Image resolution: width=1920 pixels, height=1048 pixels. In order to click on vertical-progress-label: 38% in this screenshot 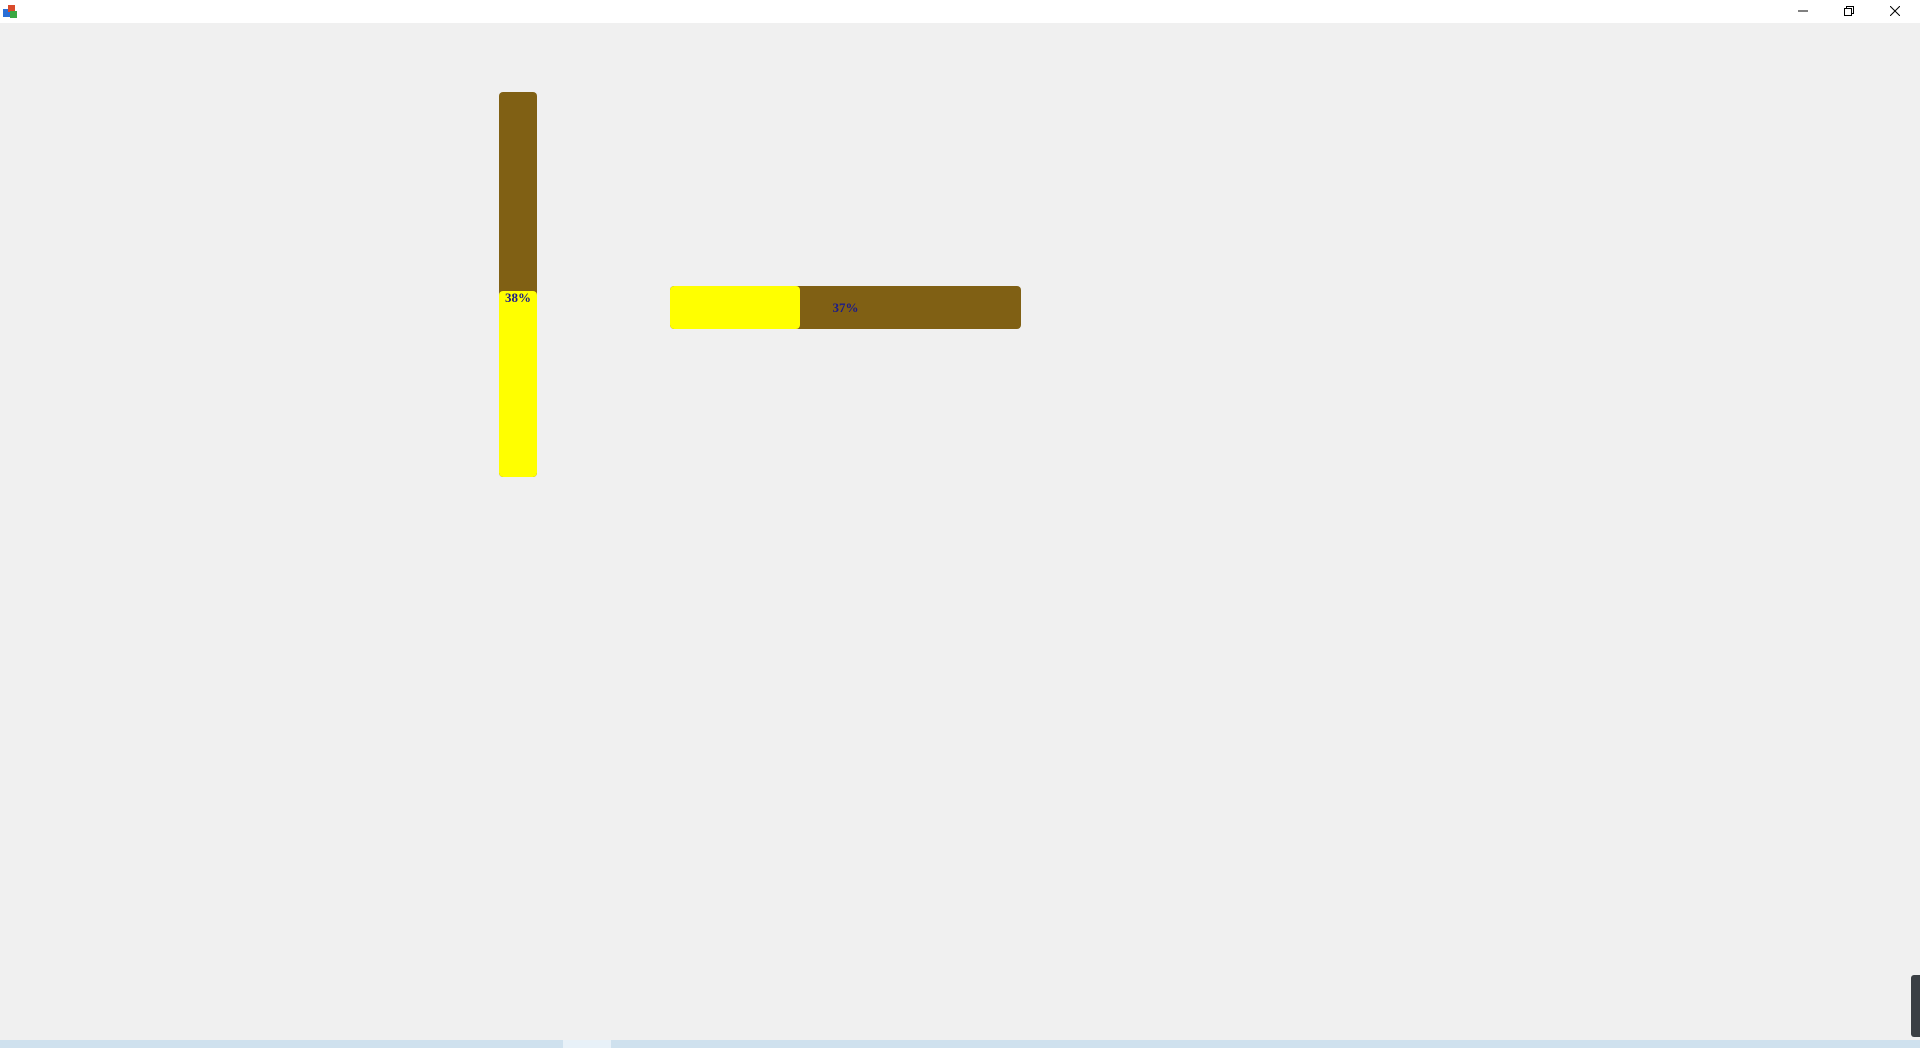, I will do `click(518, 297)`.